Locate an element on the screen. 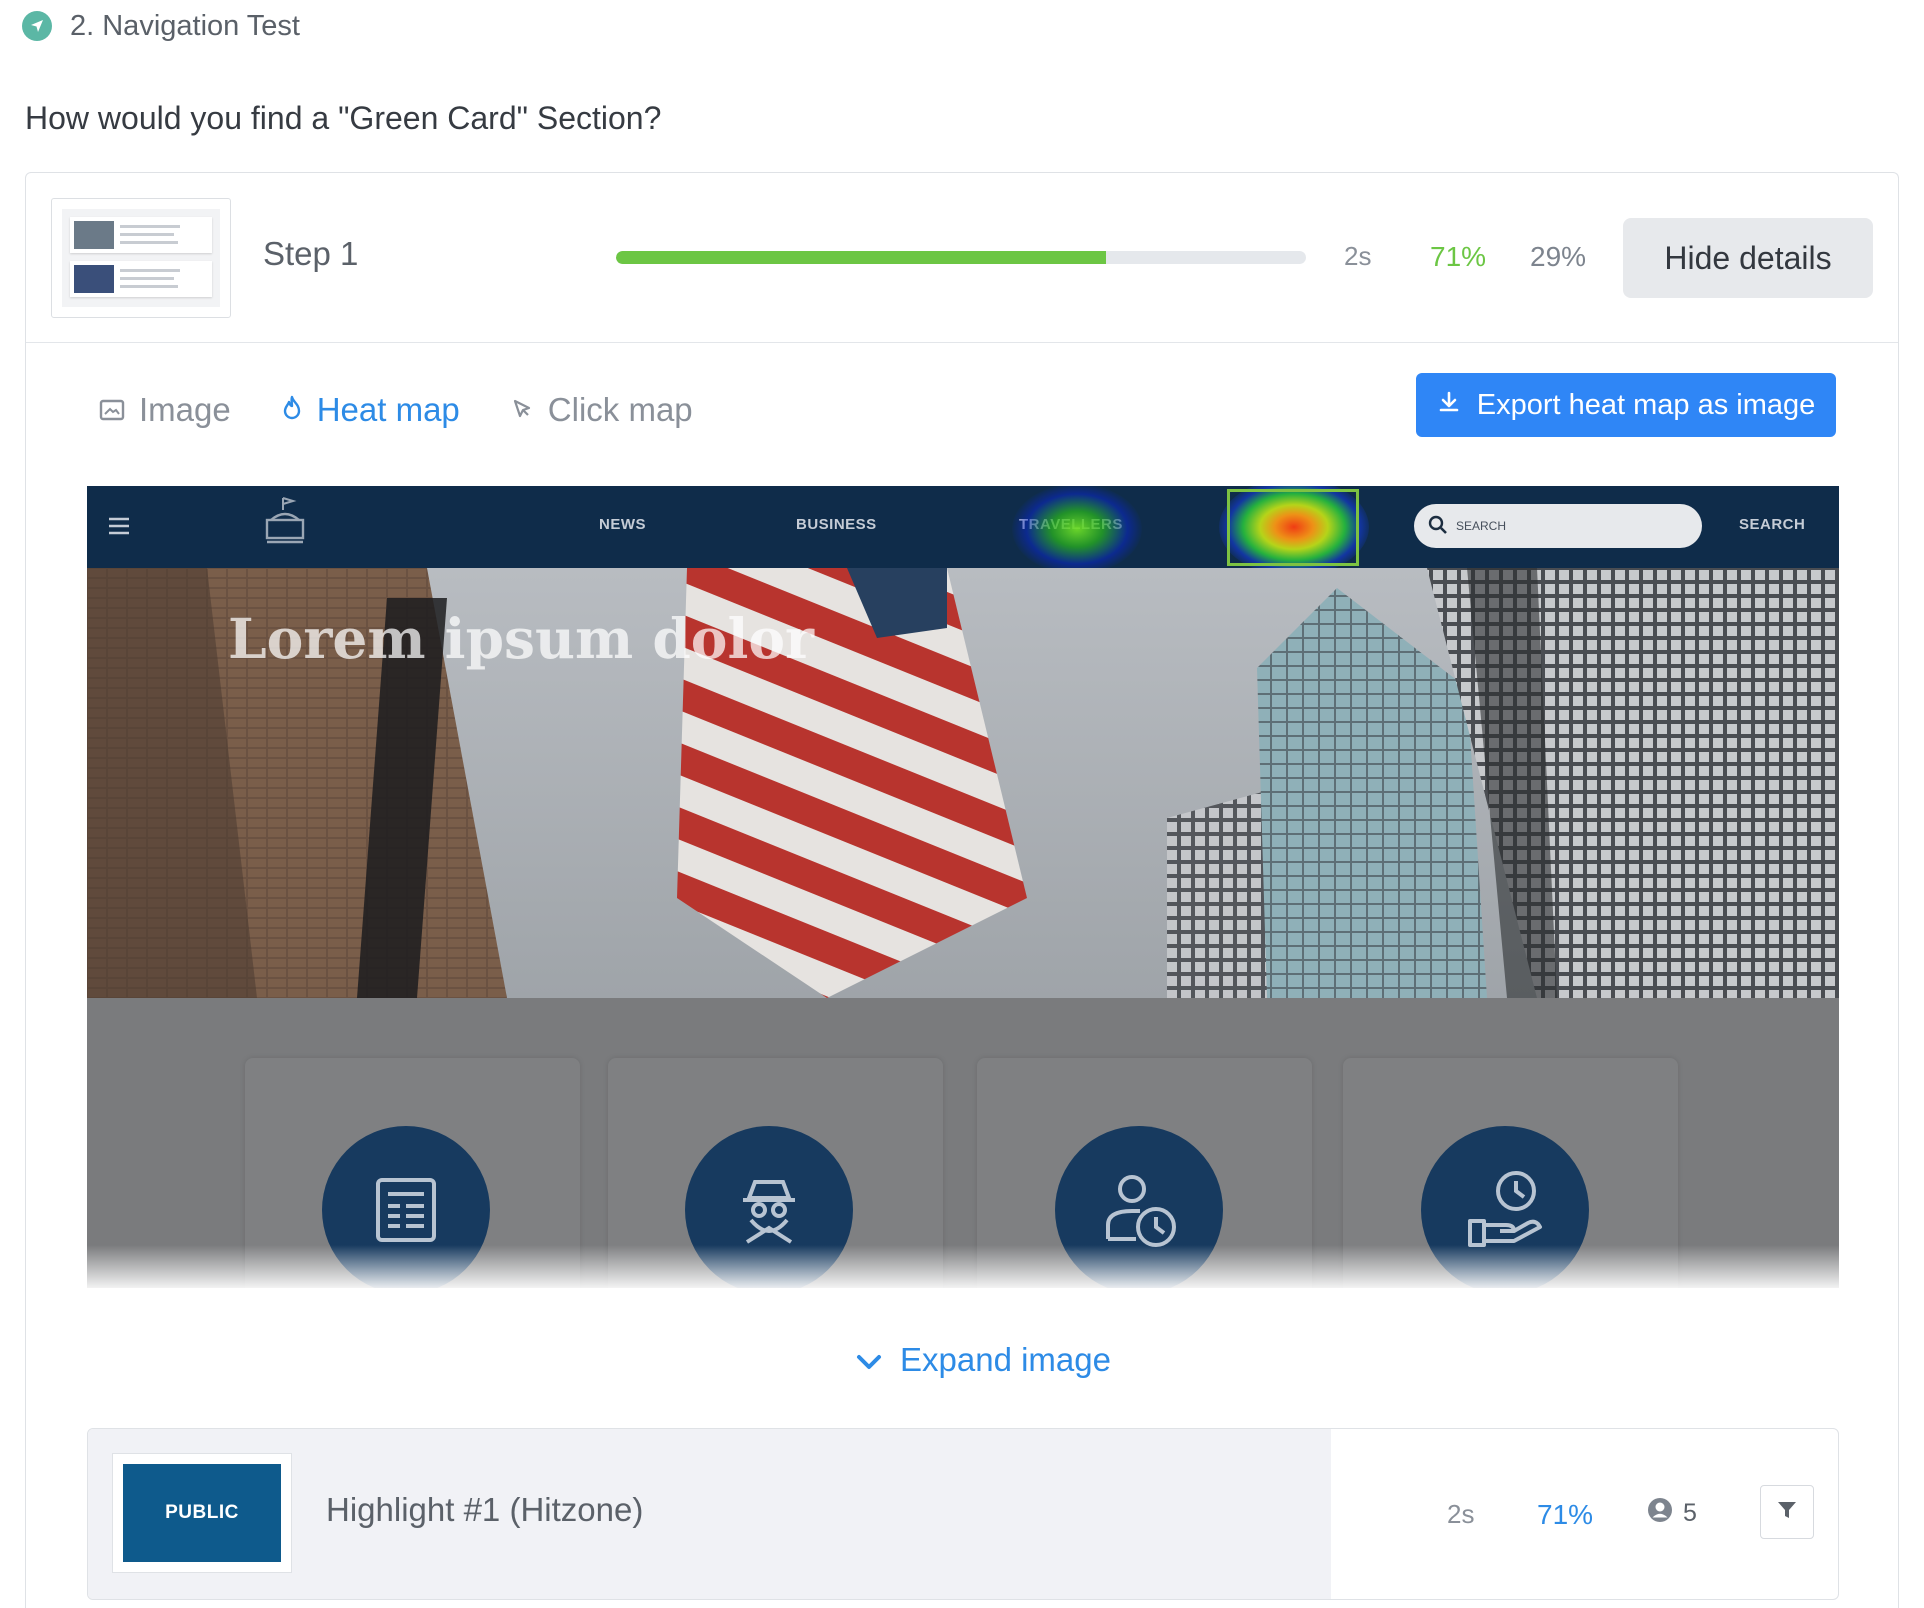 The width and height of the screenshot is (1924, 1608). site-nav-search: SEARCH is located at coordinates (1772, 524).